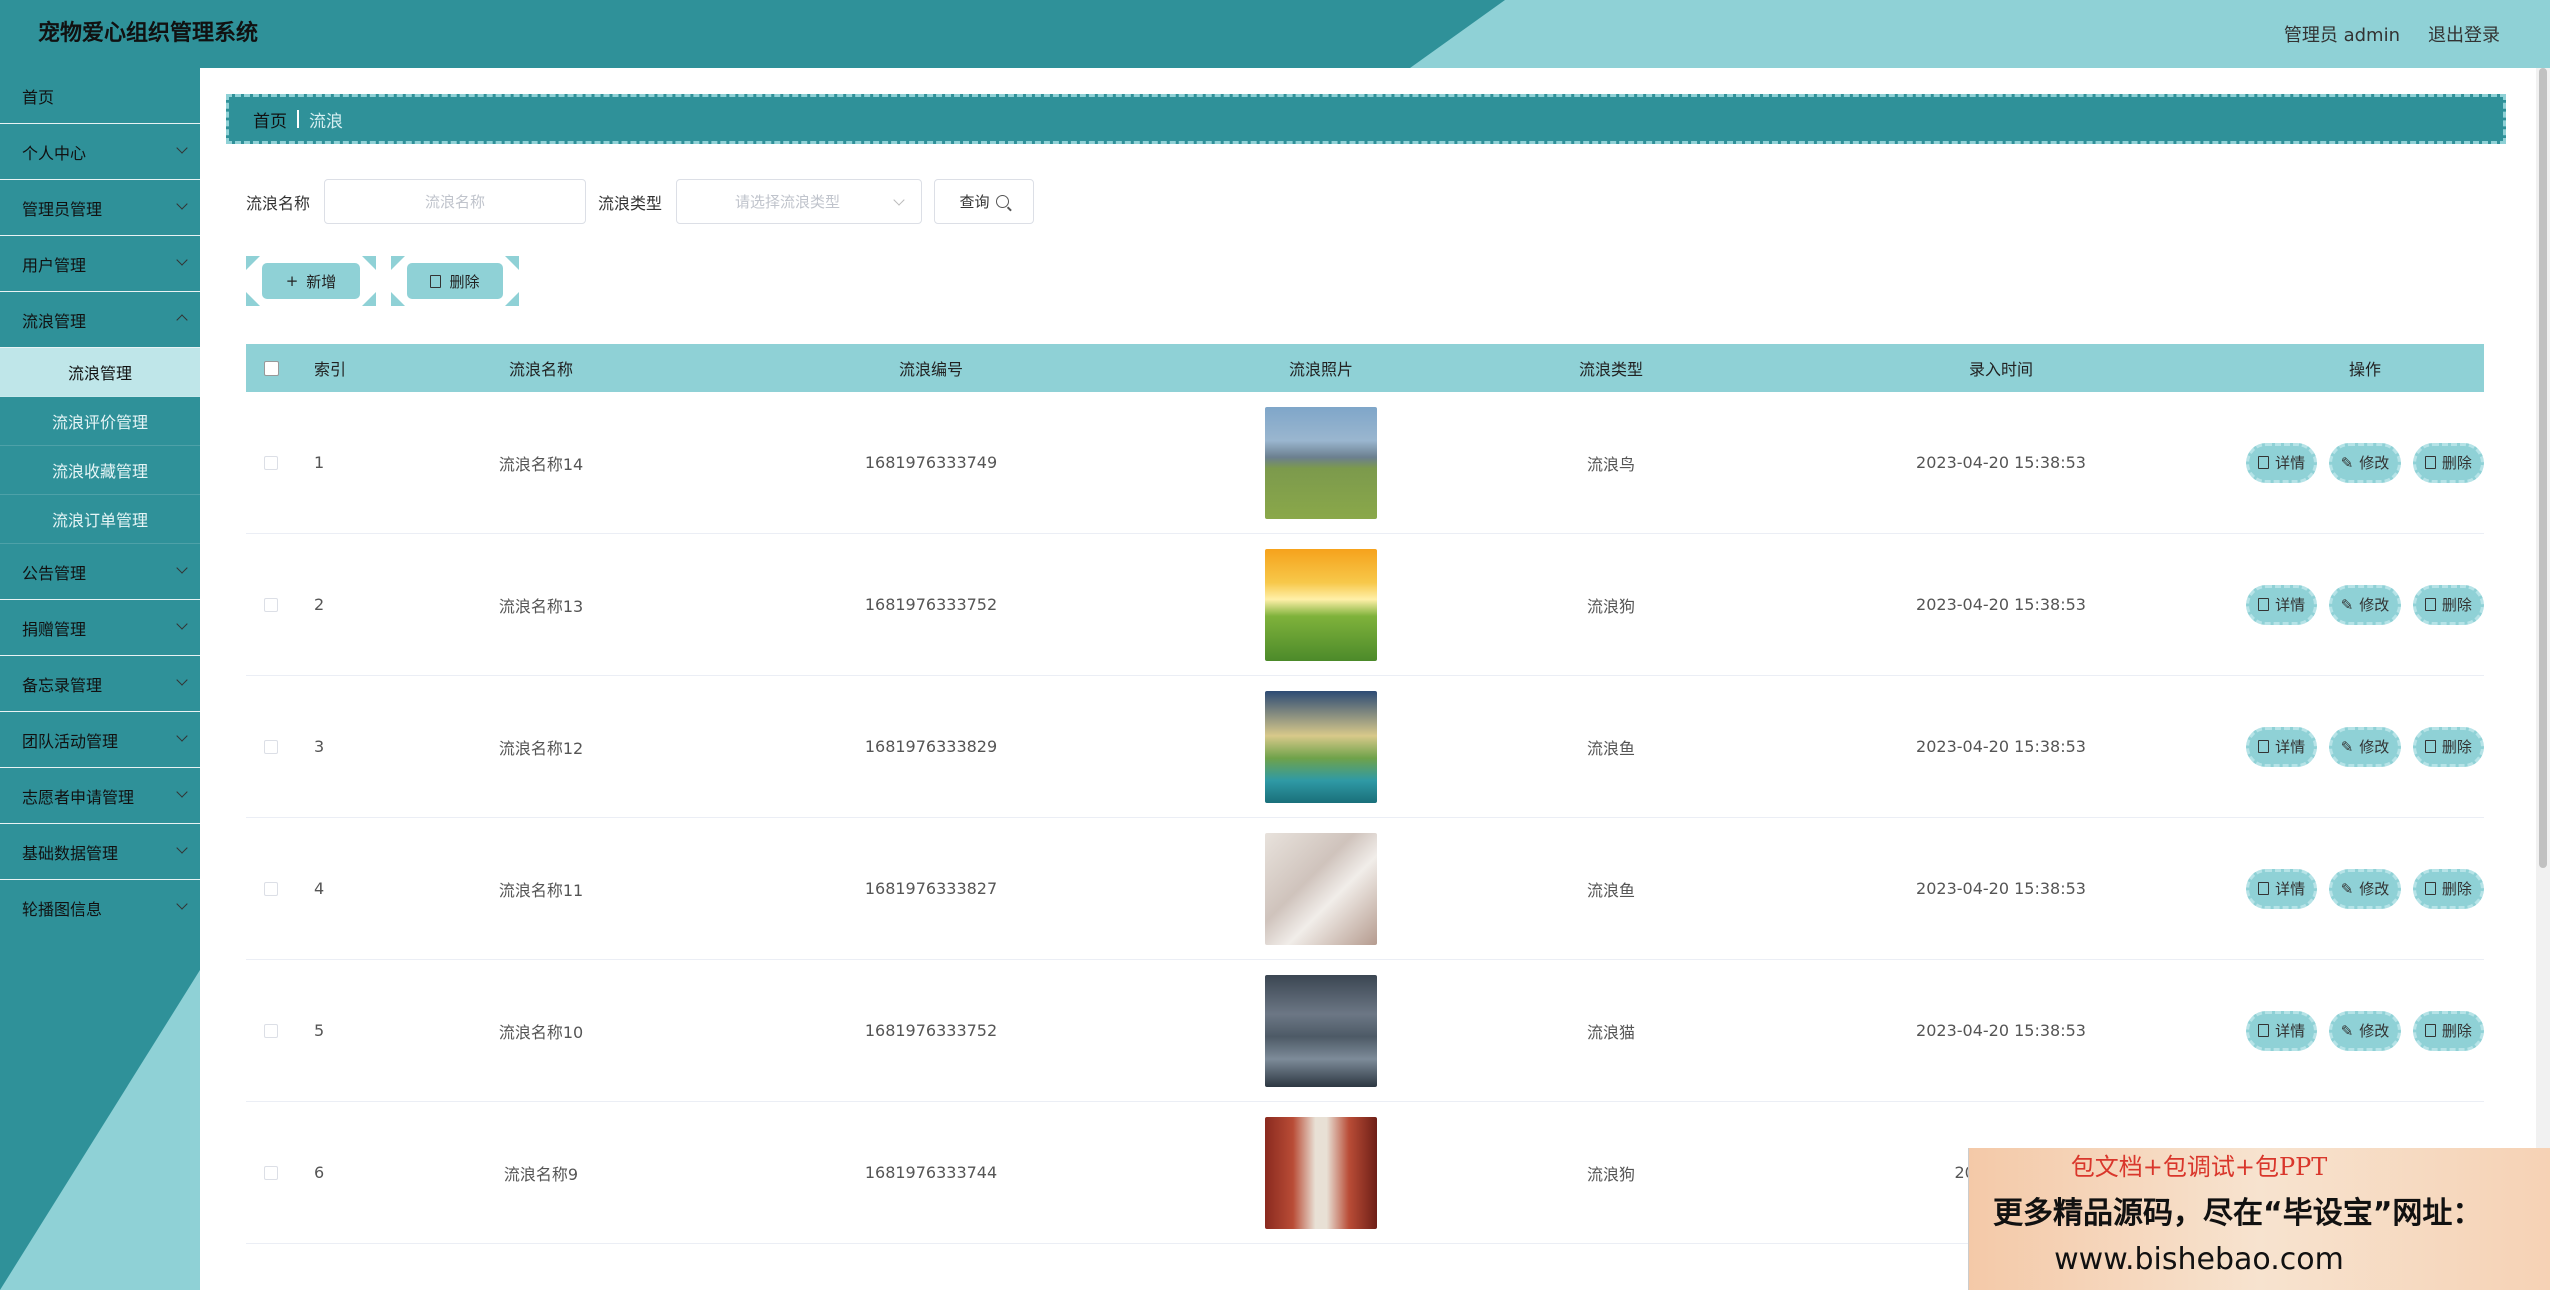  I want to click on sidebar-item-home: 首页, so click(100, 96).